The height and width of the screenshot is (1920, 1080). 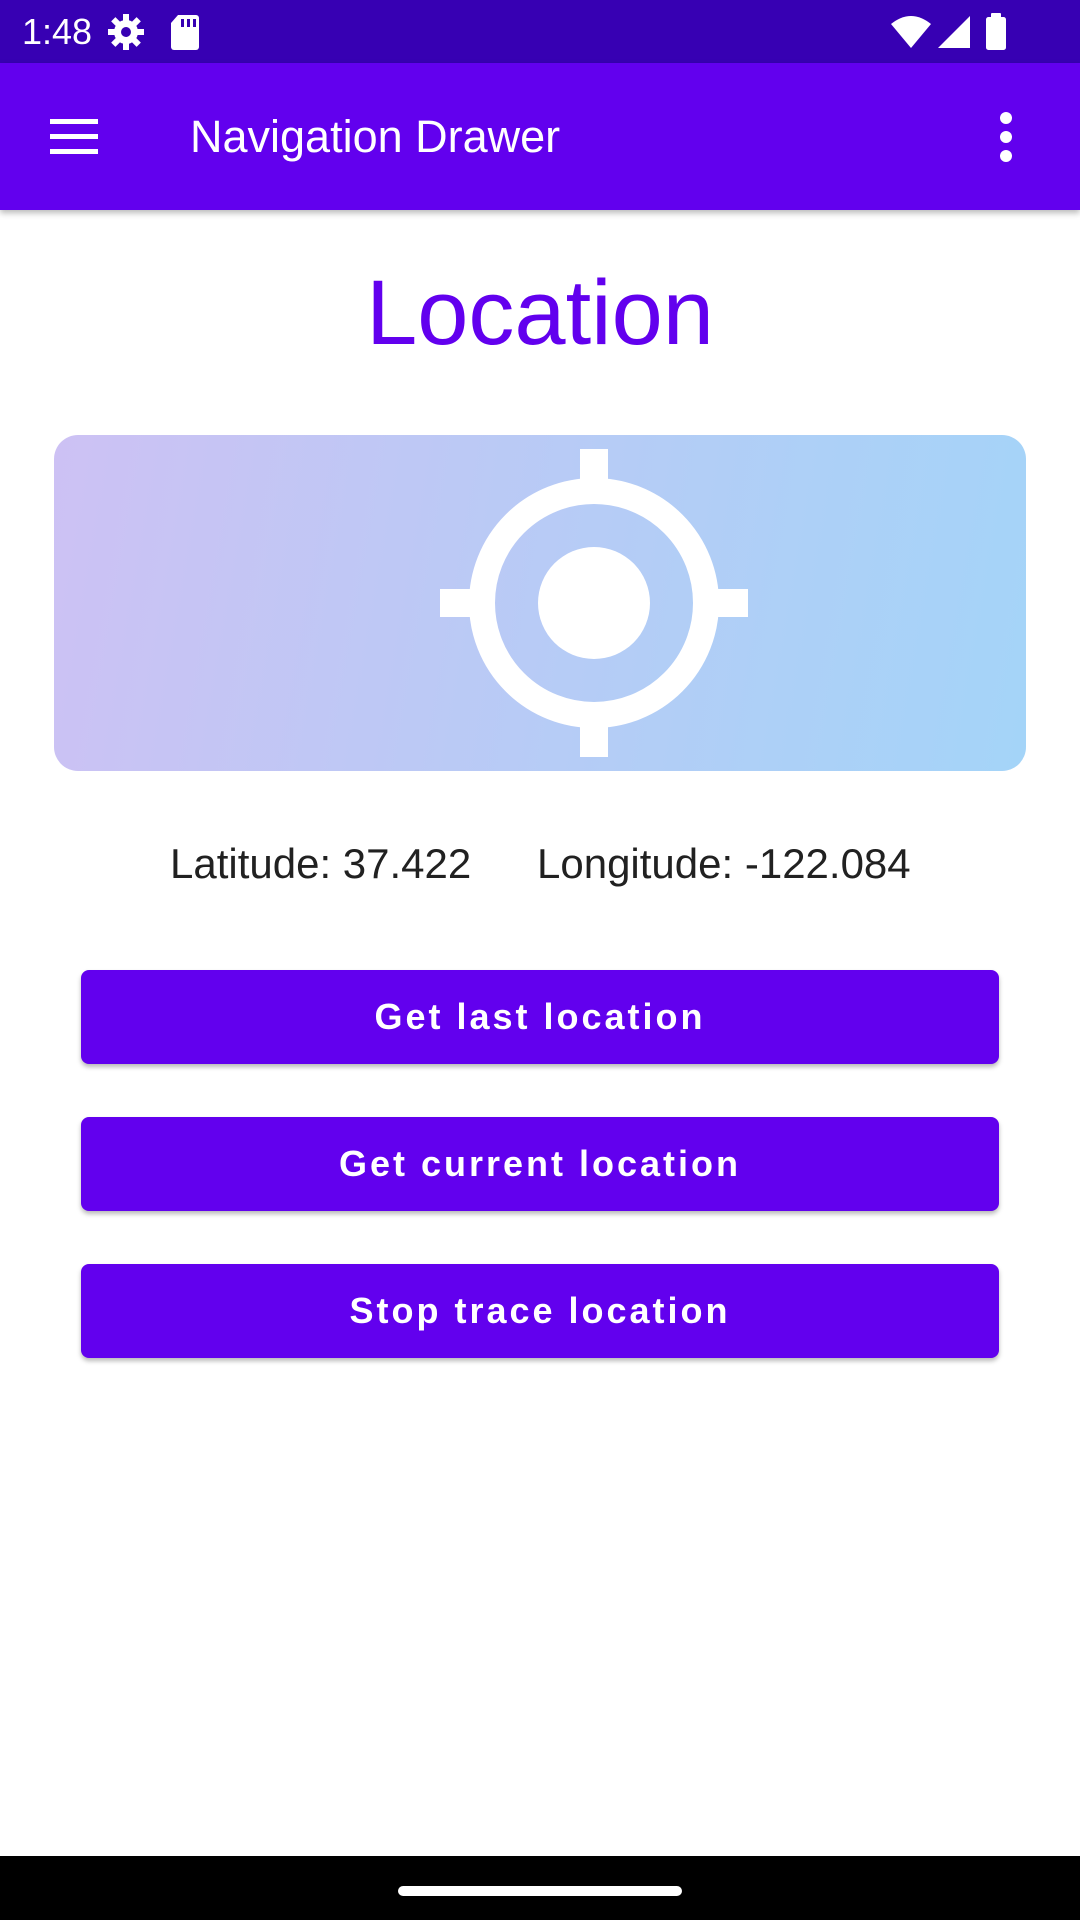 I want to click on get-current-location-button: Get current location, so click(x=540, y=1164).